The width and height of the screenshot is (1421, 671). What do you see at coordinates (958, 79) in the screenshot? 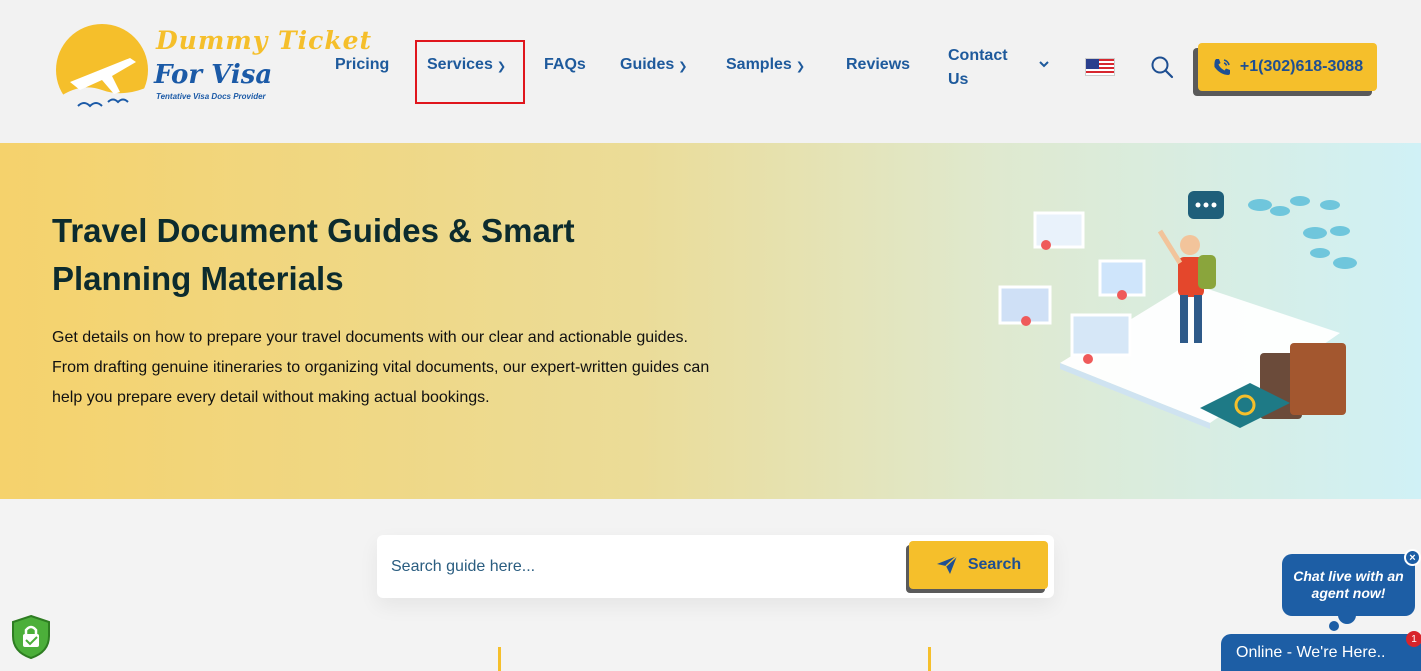
I see `nav-contact-line2: Us` at bounding box center [958, 79].